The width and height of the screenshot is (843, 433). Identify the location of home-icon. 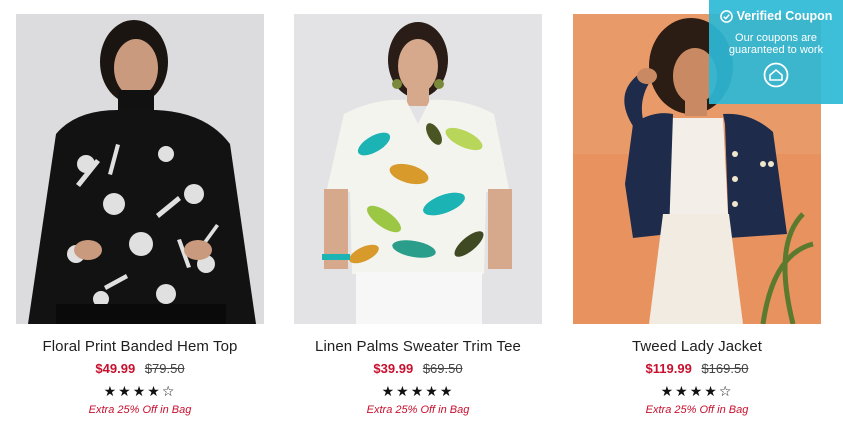
(776, 75).